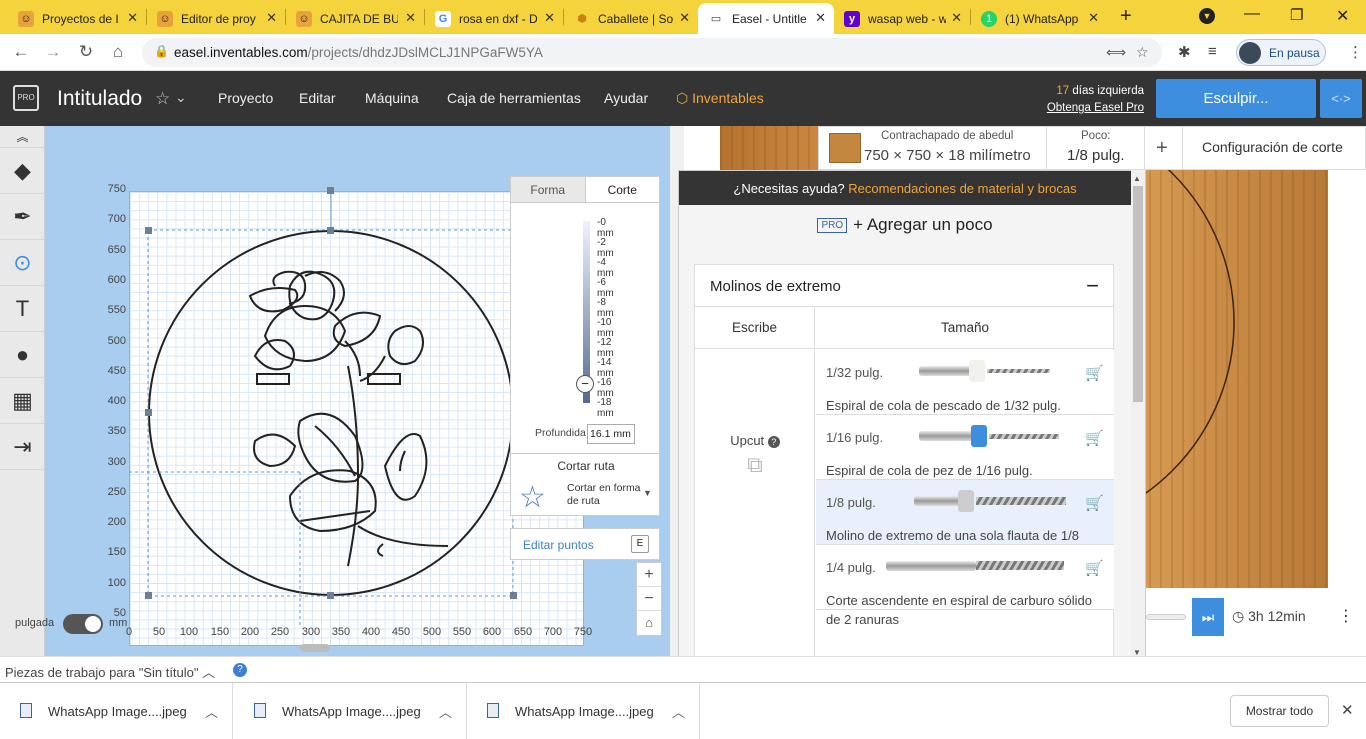  Describe the element at coordinates (1096, 155) in the screenshot. I see `bit-value: 1/8 pulg.` at that location.